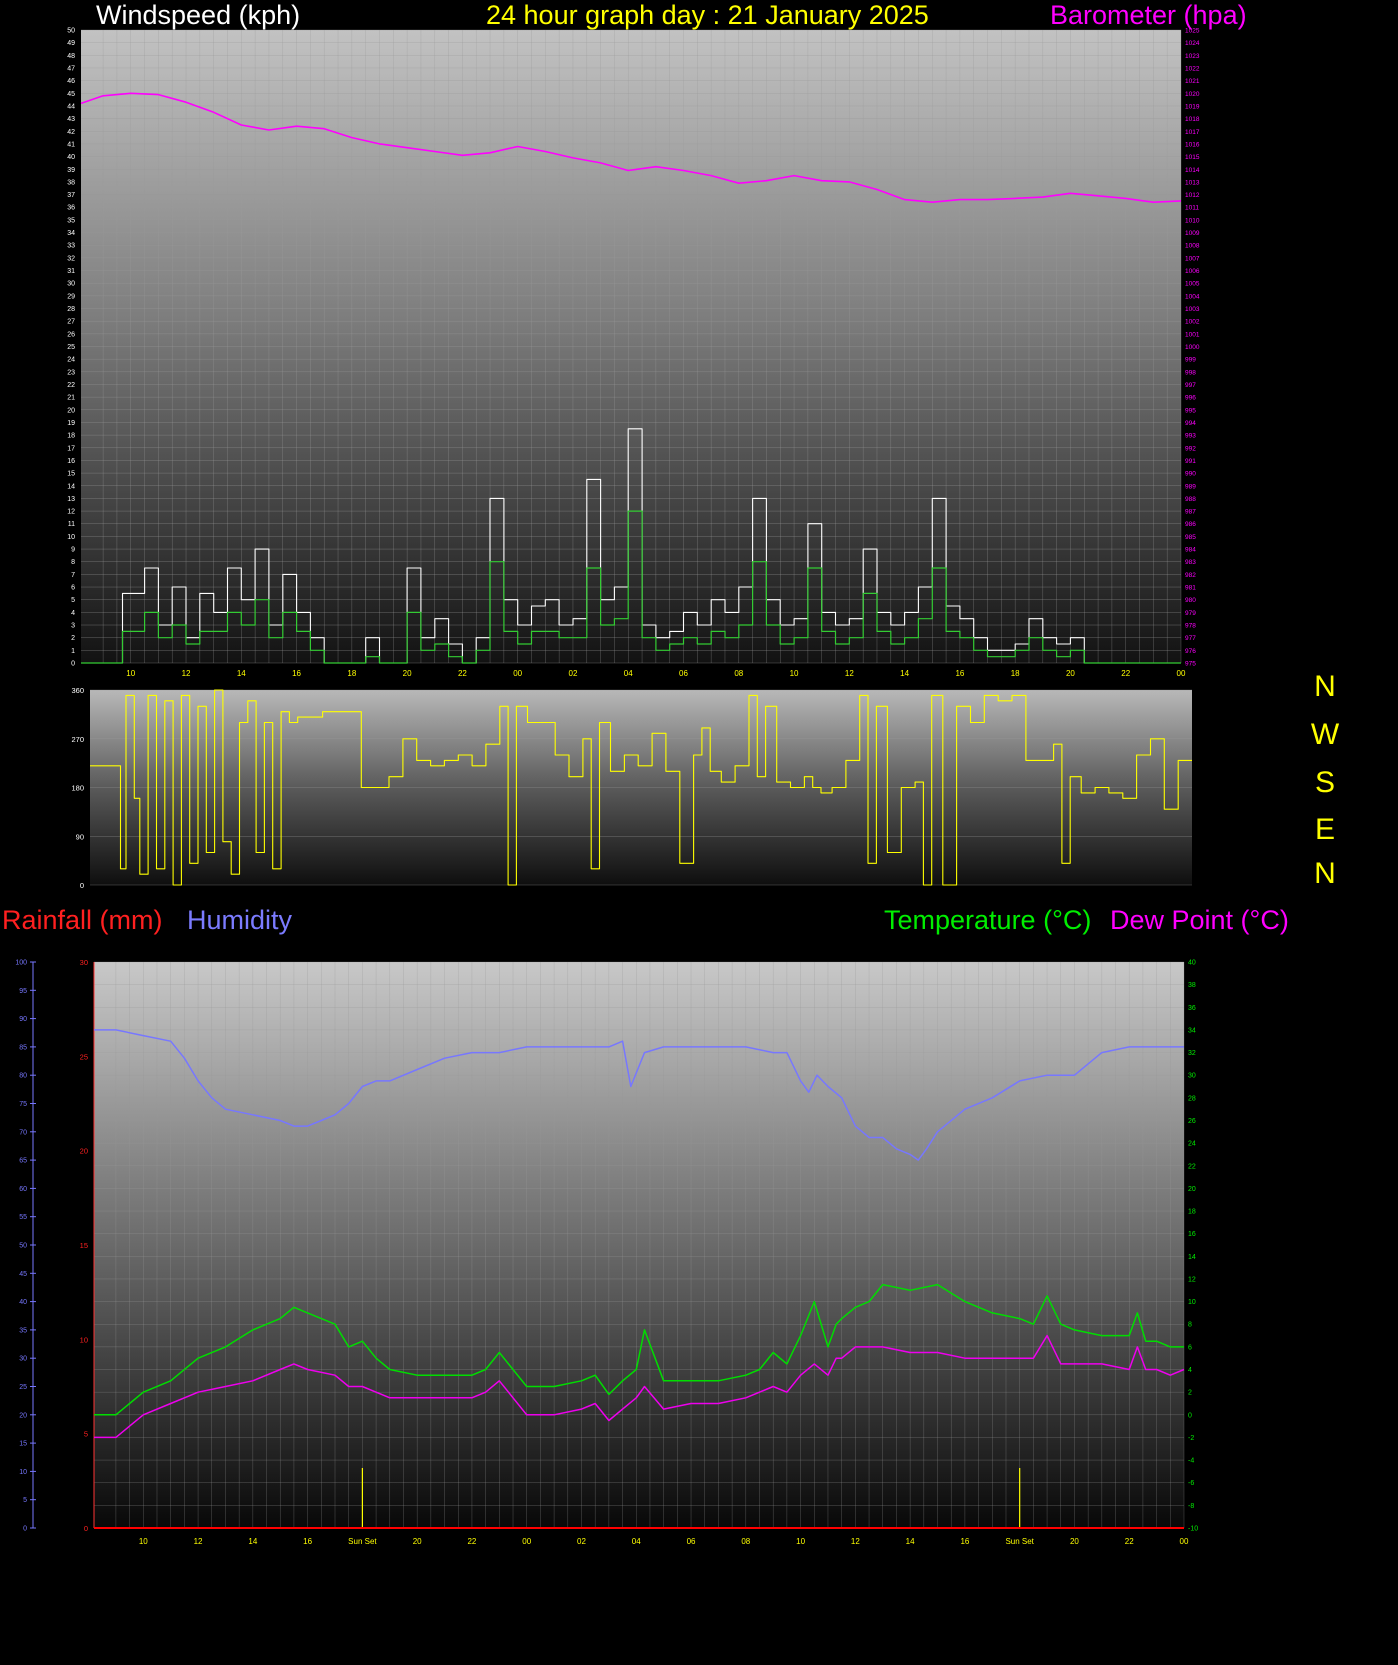 The image size is (1398, 1665). I want to click on temp-y-tick: 30, so click(1192, 1076).